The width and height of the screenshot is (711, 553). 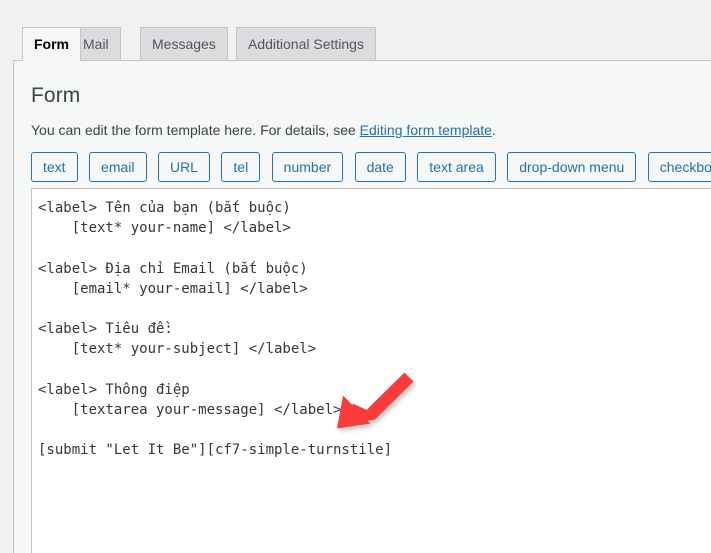 I want to click on tag-button-tel: tel, so click(x=241, y=167).